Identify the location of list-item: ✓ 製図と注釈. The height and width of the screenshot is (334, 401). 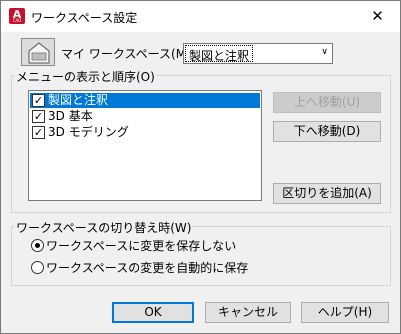
(145, 100).